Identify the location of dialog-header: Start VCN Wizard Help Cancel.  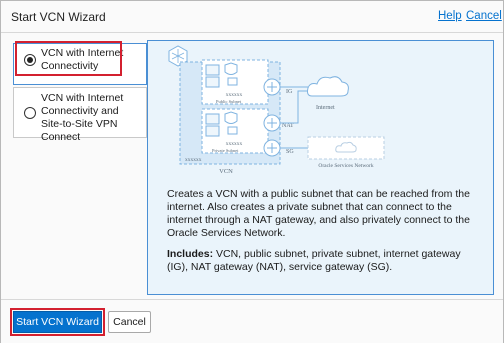
(252, 17).